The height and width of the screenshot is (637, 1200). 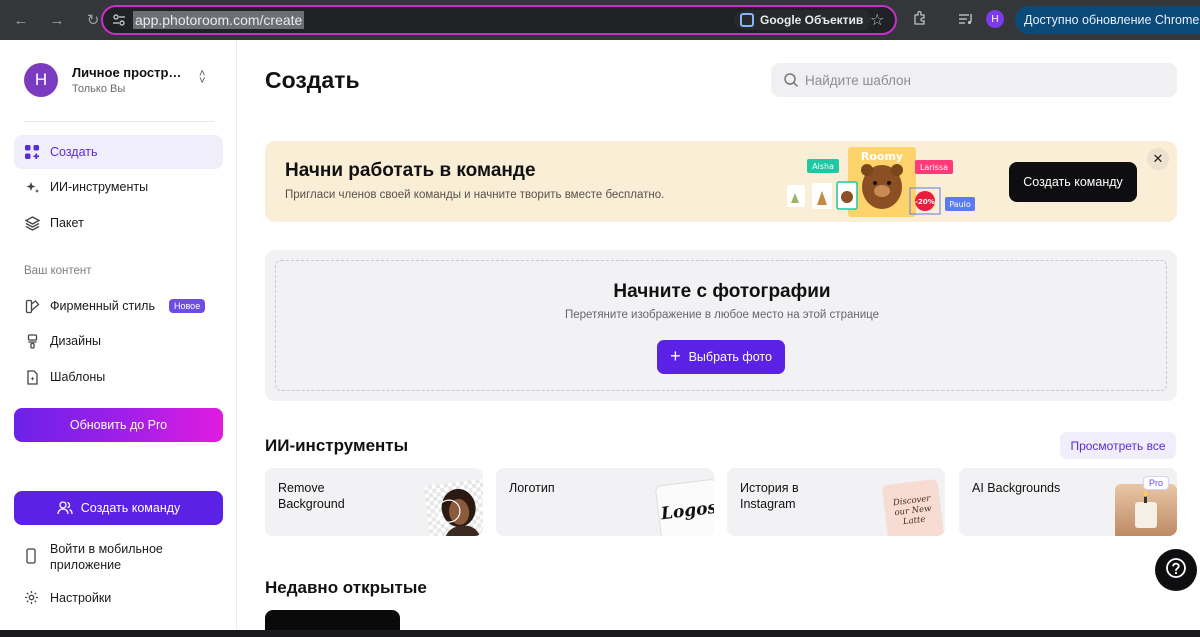 I want to click on settings-label: Настройки, so click(x=81, y=598).